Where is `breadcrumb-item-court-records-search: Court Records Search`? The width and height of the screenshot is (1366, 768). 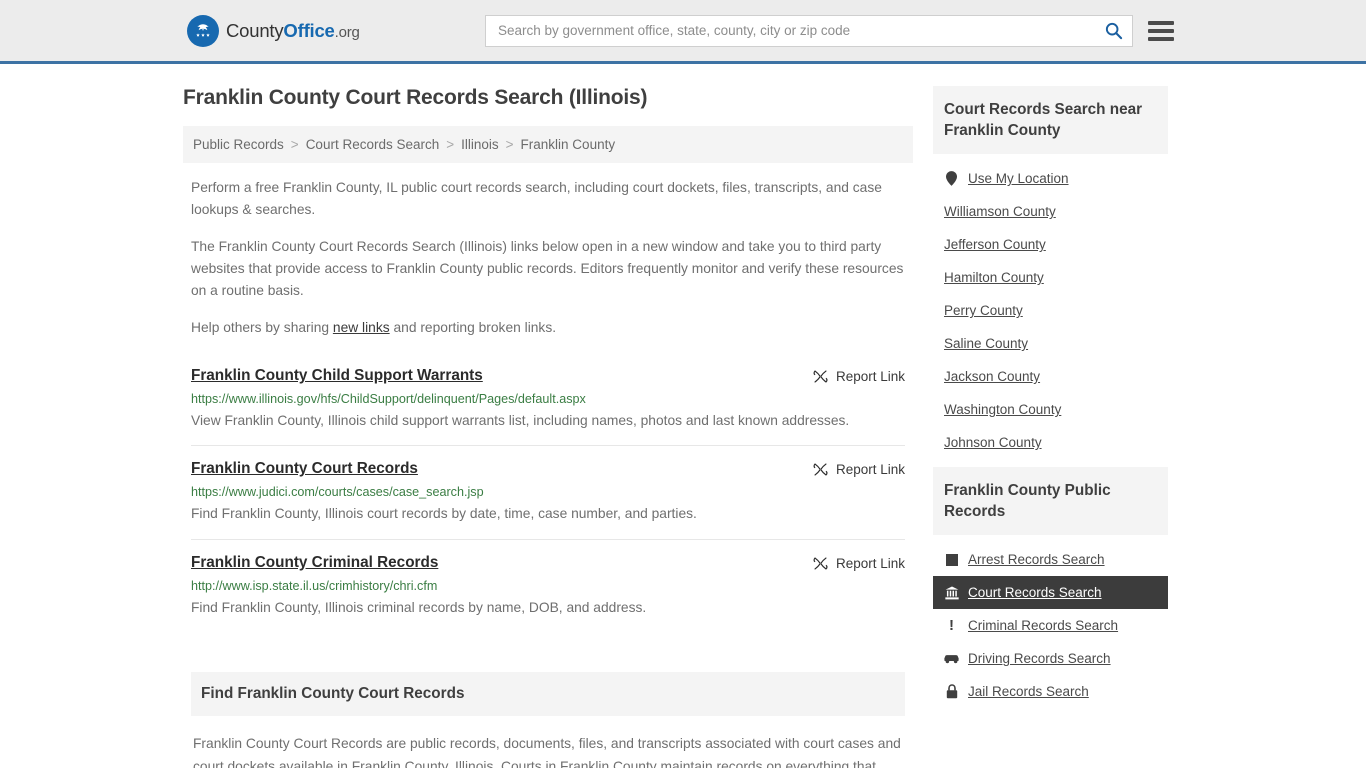
breadcrumb-item-court-records-search: Court Records Search is located at coordinates (373, 144).